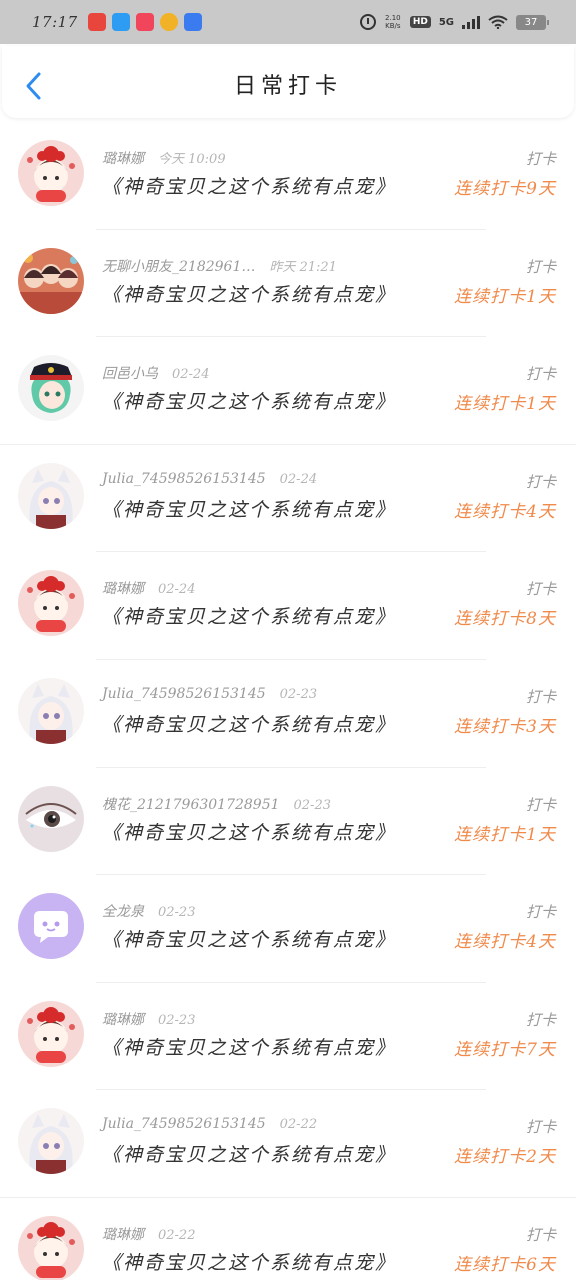  What do you see at coordinates (393, 18) in the screenshot?
I see `net-speed-value: 2.10` at bounding box center [393, 18].